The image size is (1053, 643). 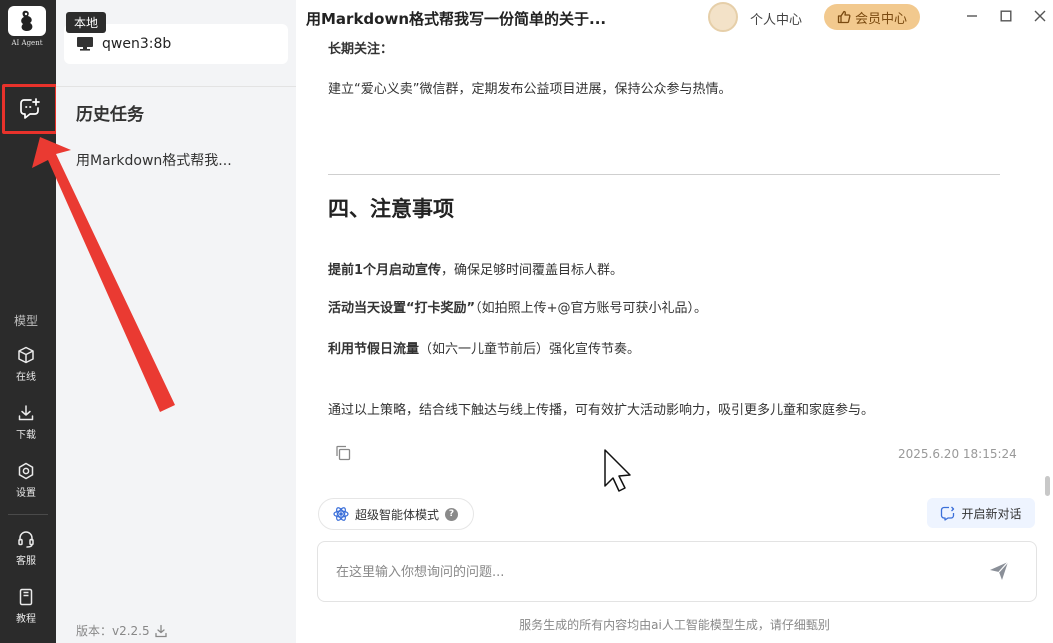 What do you see at coordinates (476, 270) in the screenshot?
I see `note-item: 提前1个月启动宣传，确保足够时间覆盖目标人群。` at bounding box center [476, 270].